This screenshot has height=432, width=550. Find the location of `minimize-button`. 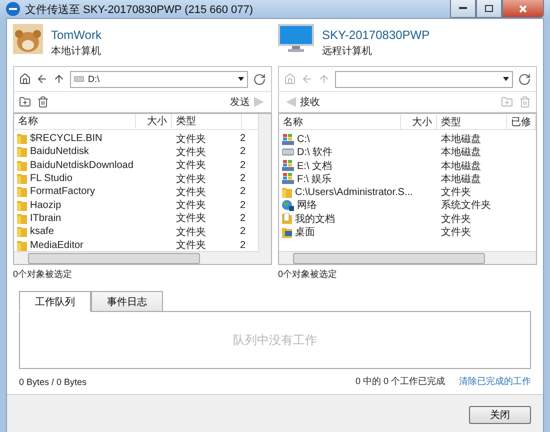

minimize-button is located at coordinates (463, 9).